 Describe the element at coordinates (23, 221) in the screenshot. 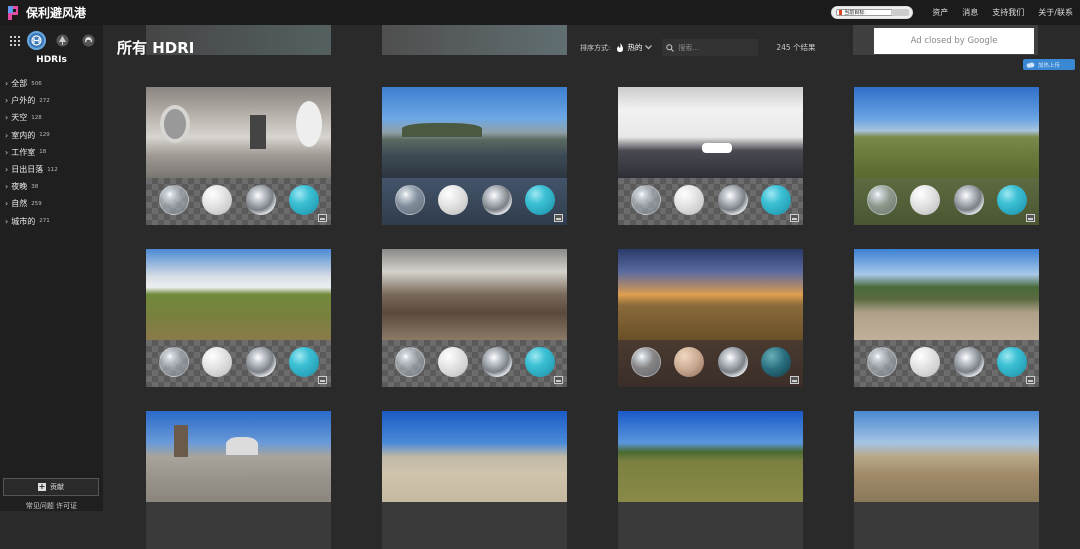

I see `category-label: 城市的` at that location.